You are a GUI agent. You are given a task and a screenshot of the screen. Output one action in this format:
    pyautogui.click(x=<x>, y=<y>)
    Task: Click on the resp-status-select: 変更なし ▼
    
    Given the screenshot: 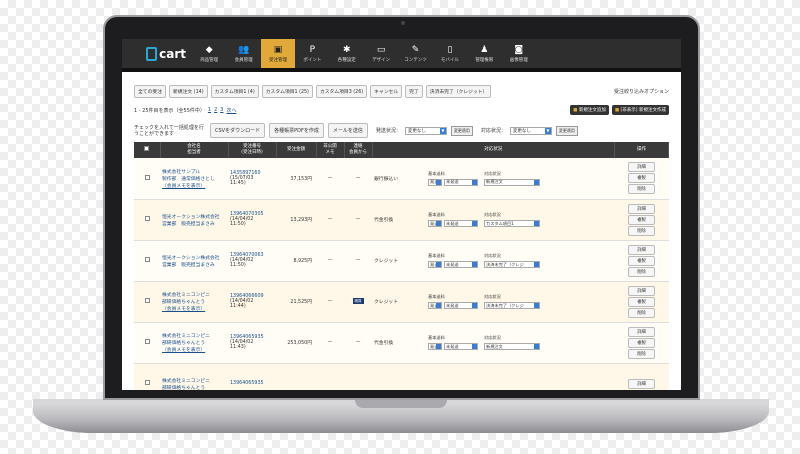 What is the action you would take?
    pyautogui.click(x=530, y=130)
    